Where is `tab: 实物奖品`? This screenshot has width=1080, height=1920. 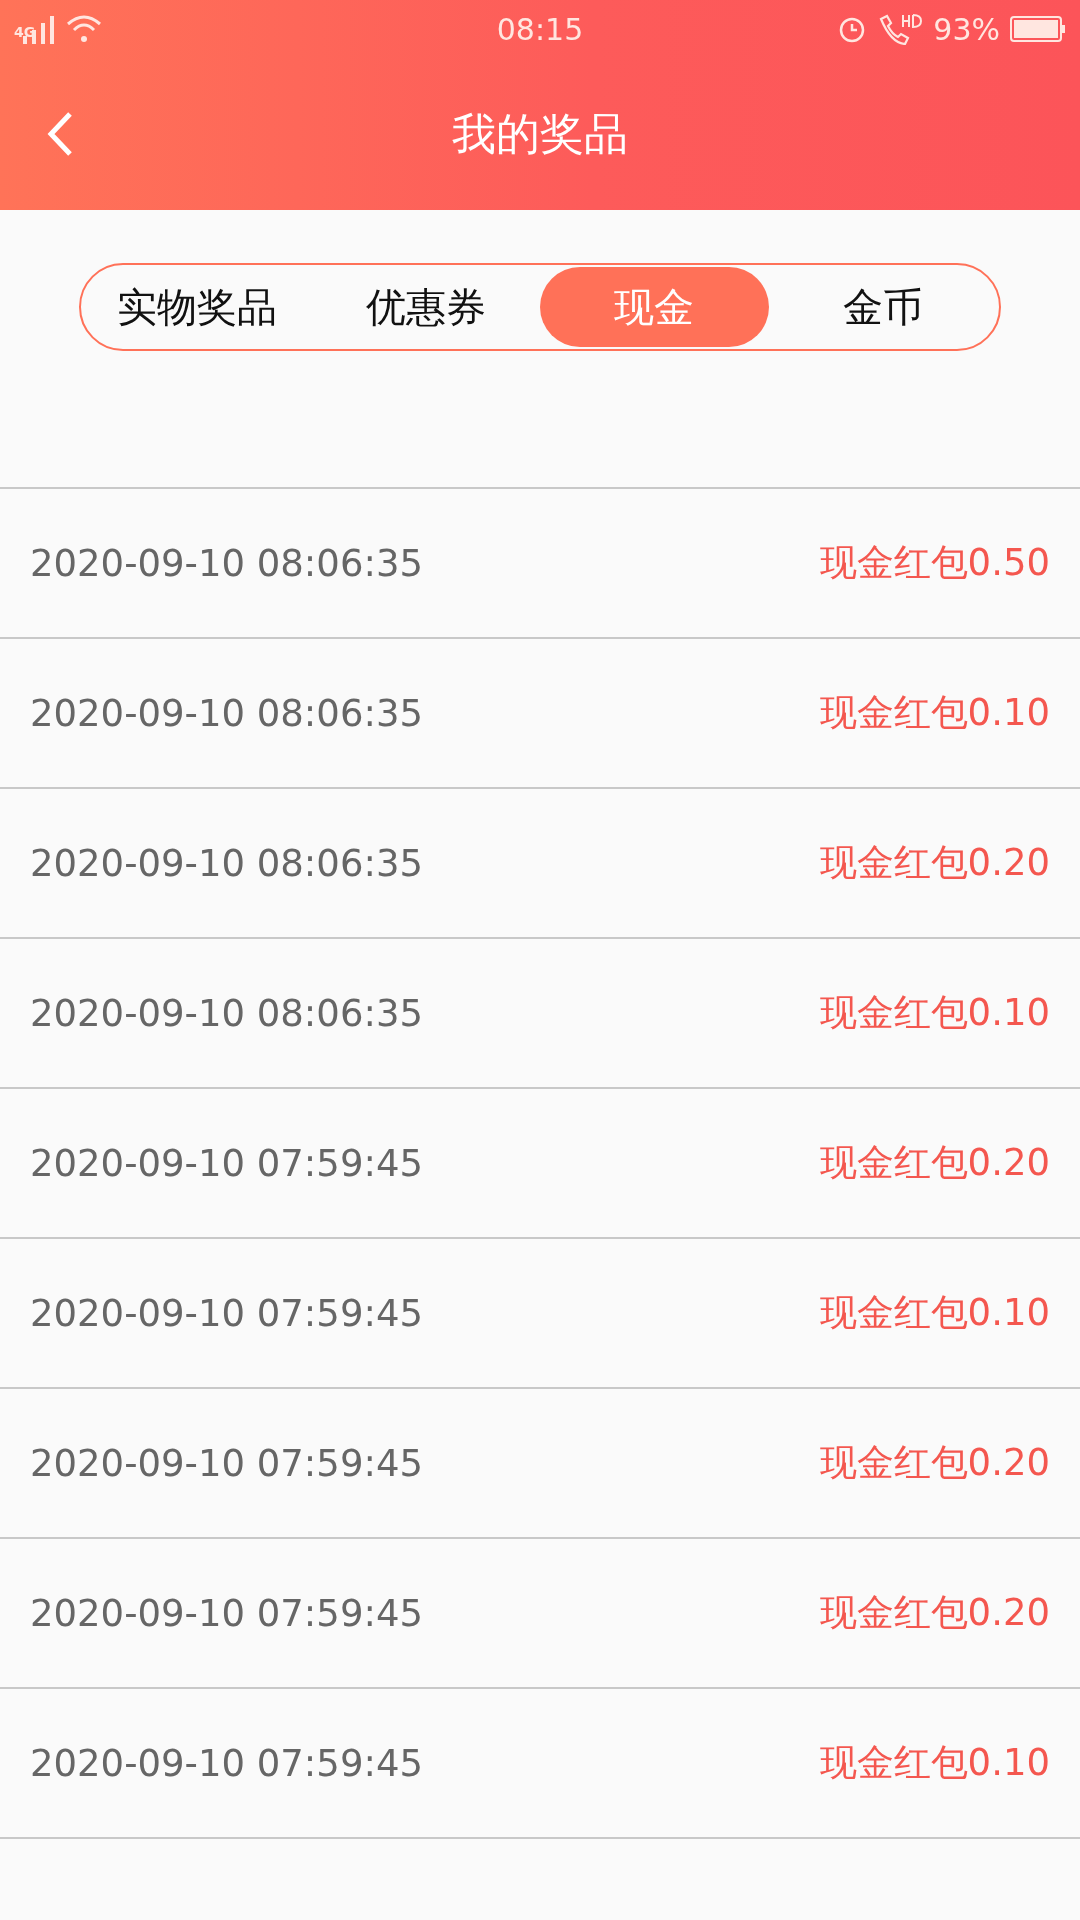 tab: 实物奖品 is located at coordinates (197, 307).